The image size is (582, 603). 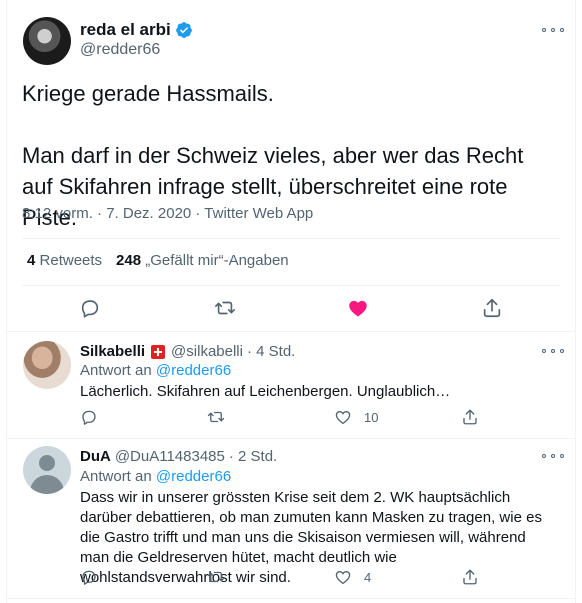 What do you see at coordinates (71, 260) in the screenshot?
I see `retweets-label: Retweets` at bounding box center [71, 260].